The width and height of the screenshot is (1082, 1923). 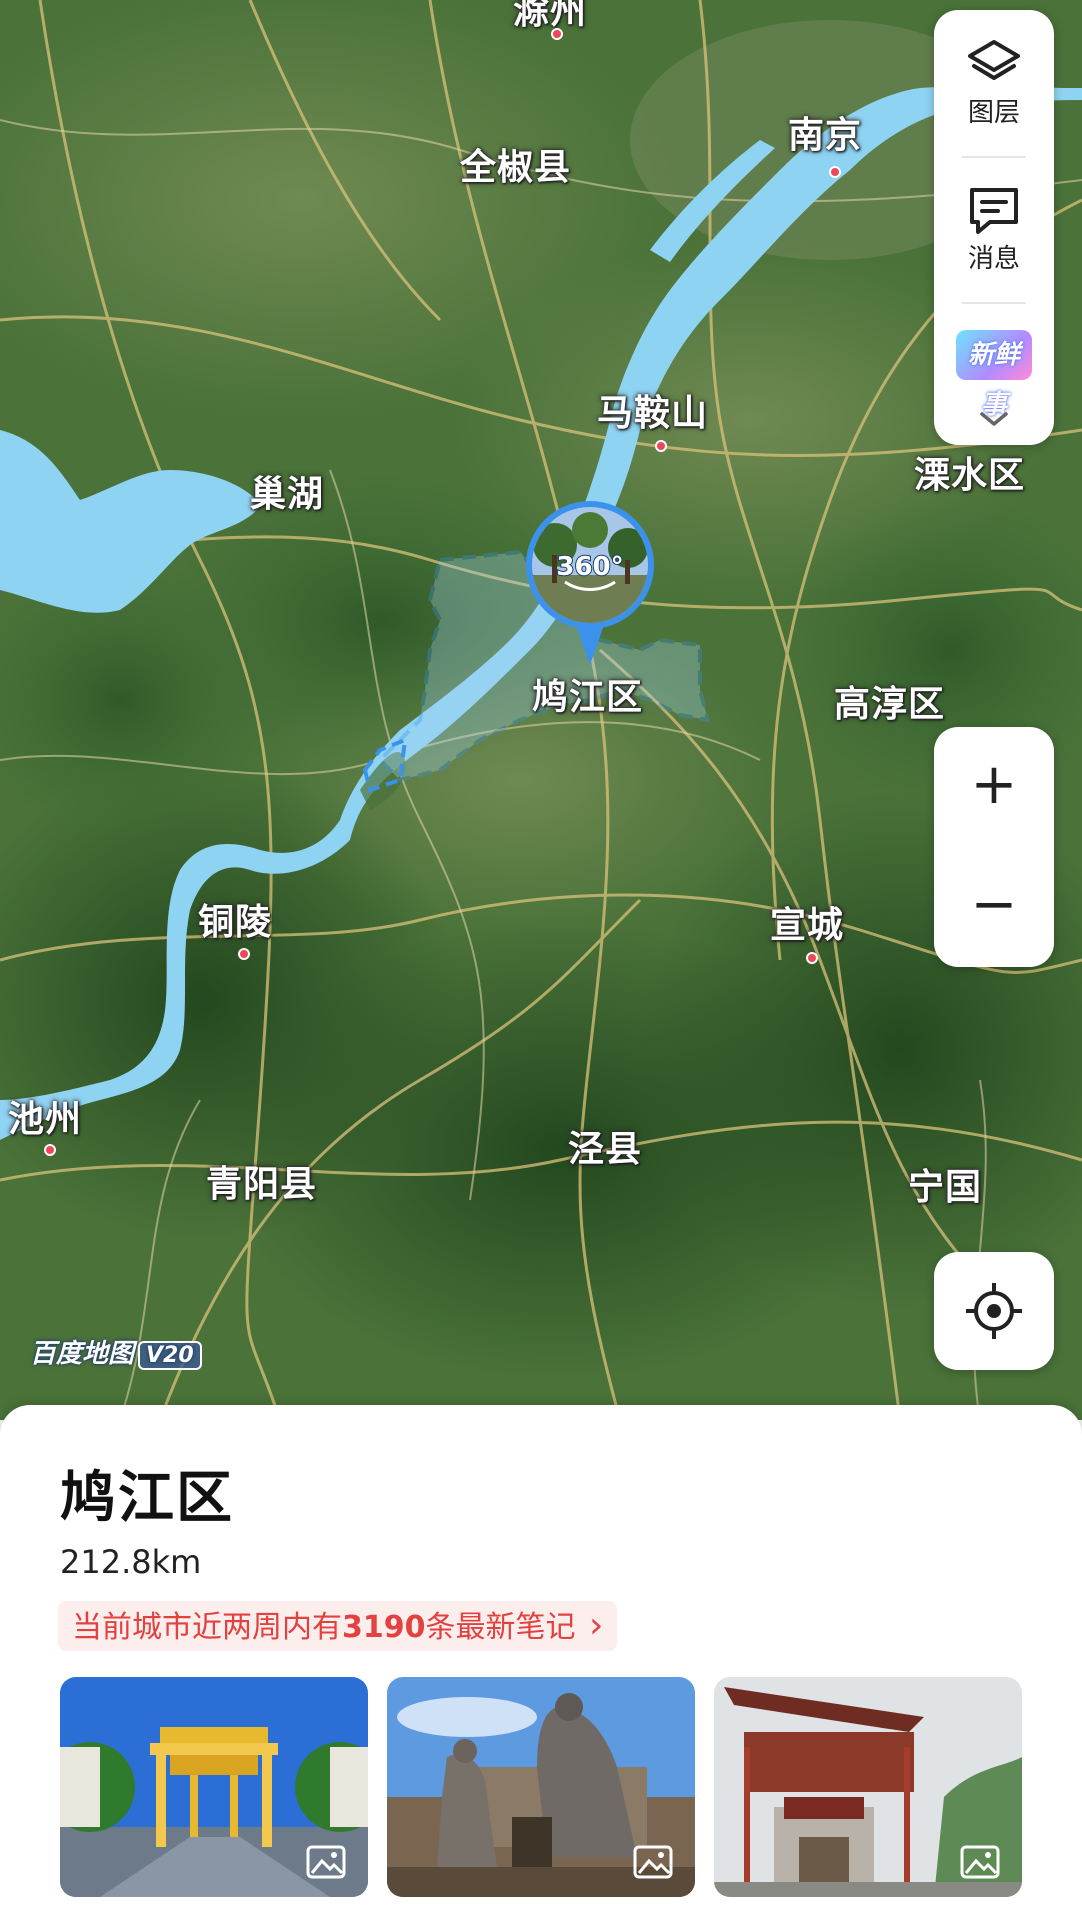 I want to click on messages-button: 消息, so click(x=994, y=228).